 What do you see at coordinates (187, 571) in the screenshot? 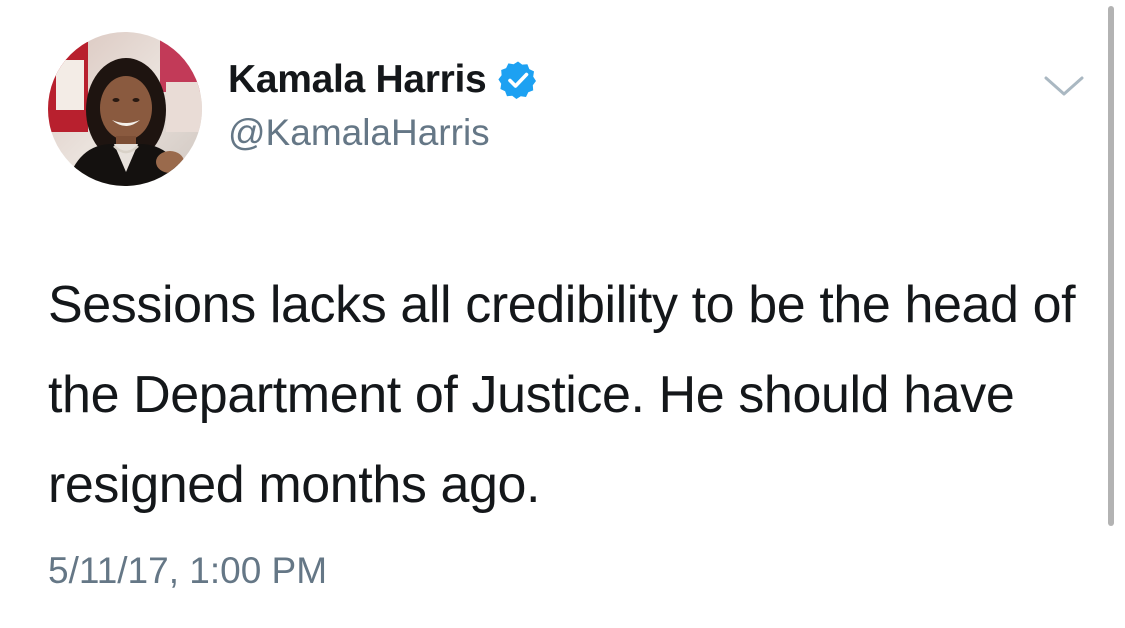
I see `tweet-timestamp: 5/11/17, 1:00 PM` at bounding box center [187, 571].